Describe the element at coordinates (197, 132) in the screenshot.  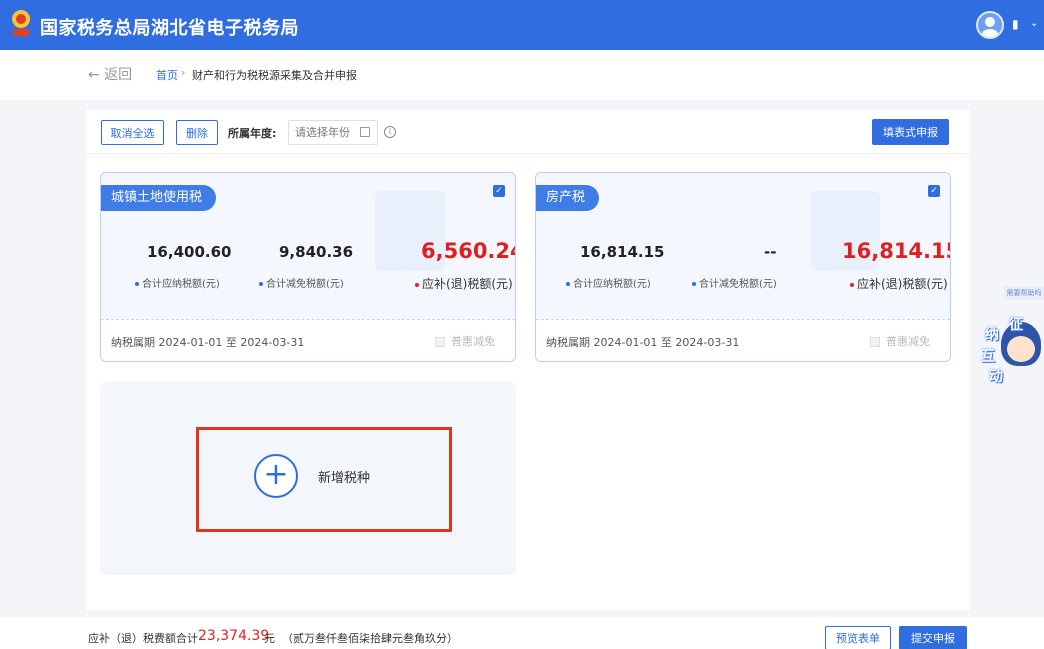
I see `delete-button: 删除` at that location.